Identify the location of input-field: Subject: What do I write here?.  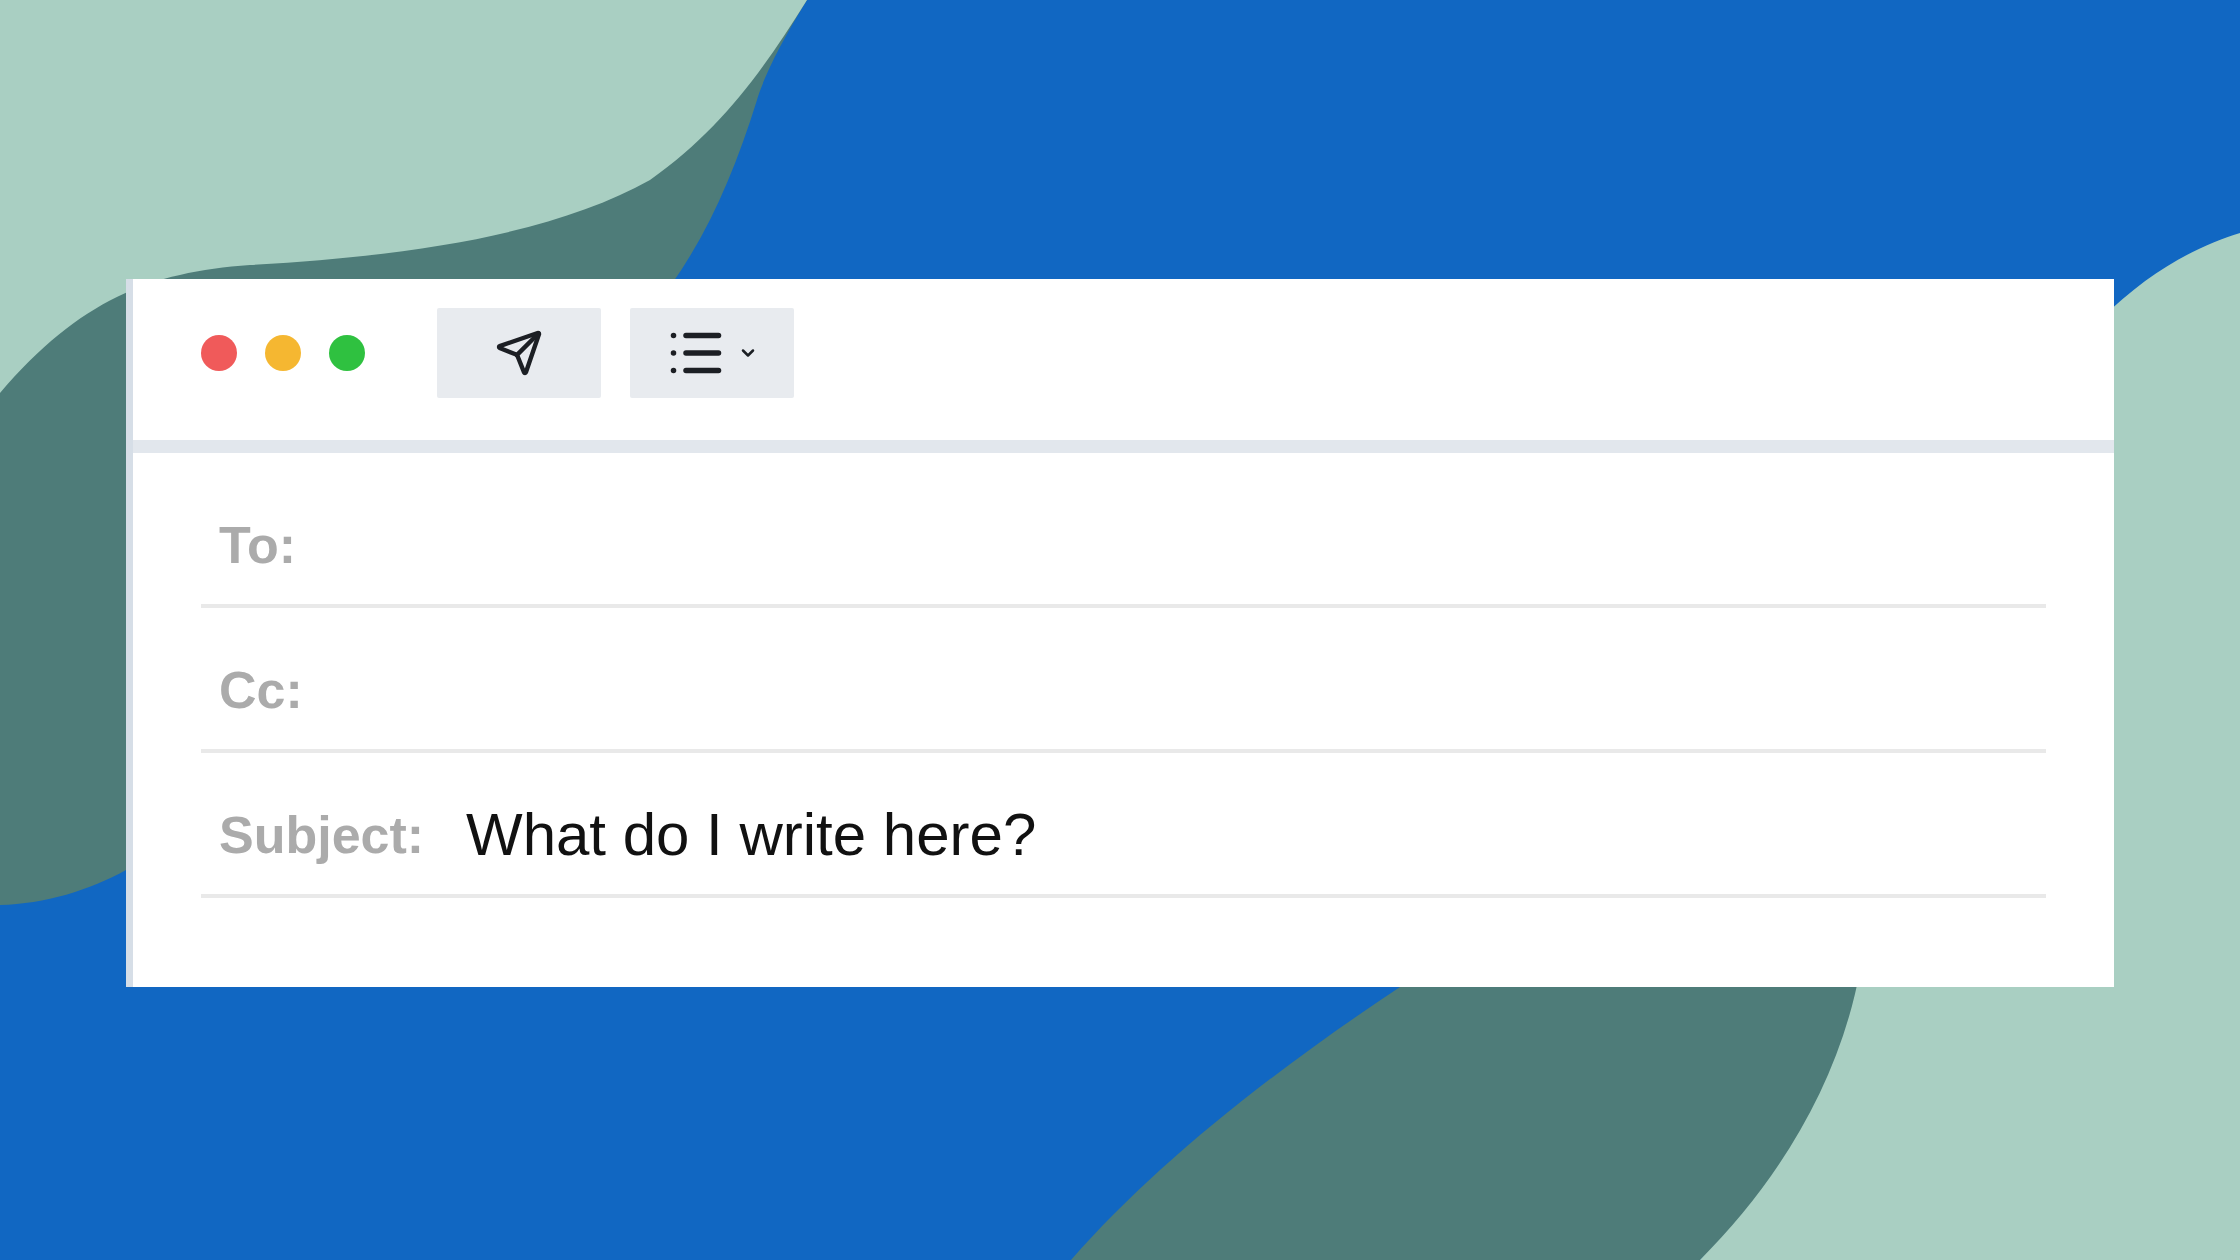
(1123, 825).